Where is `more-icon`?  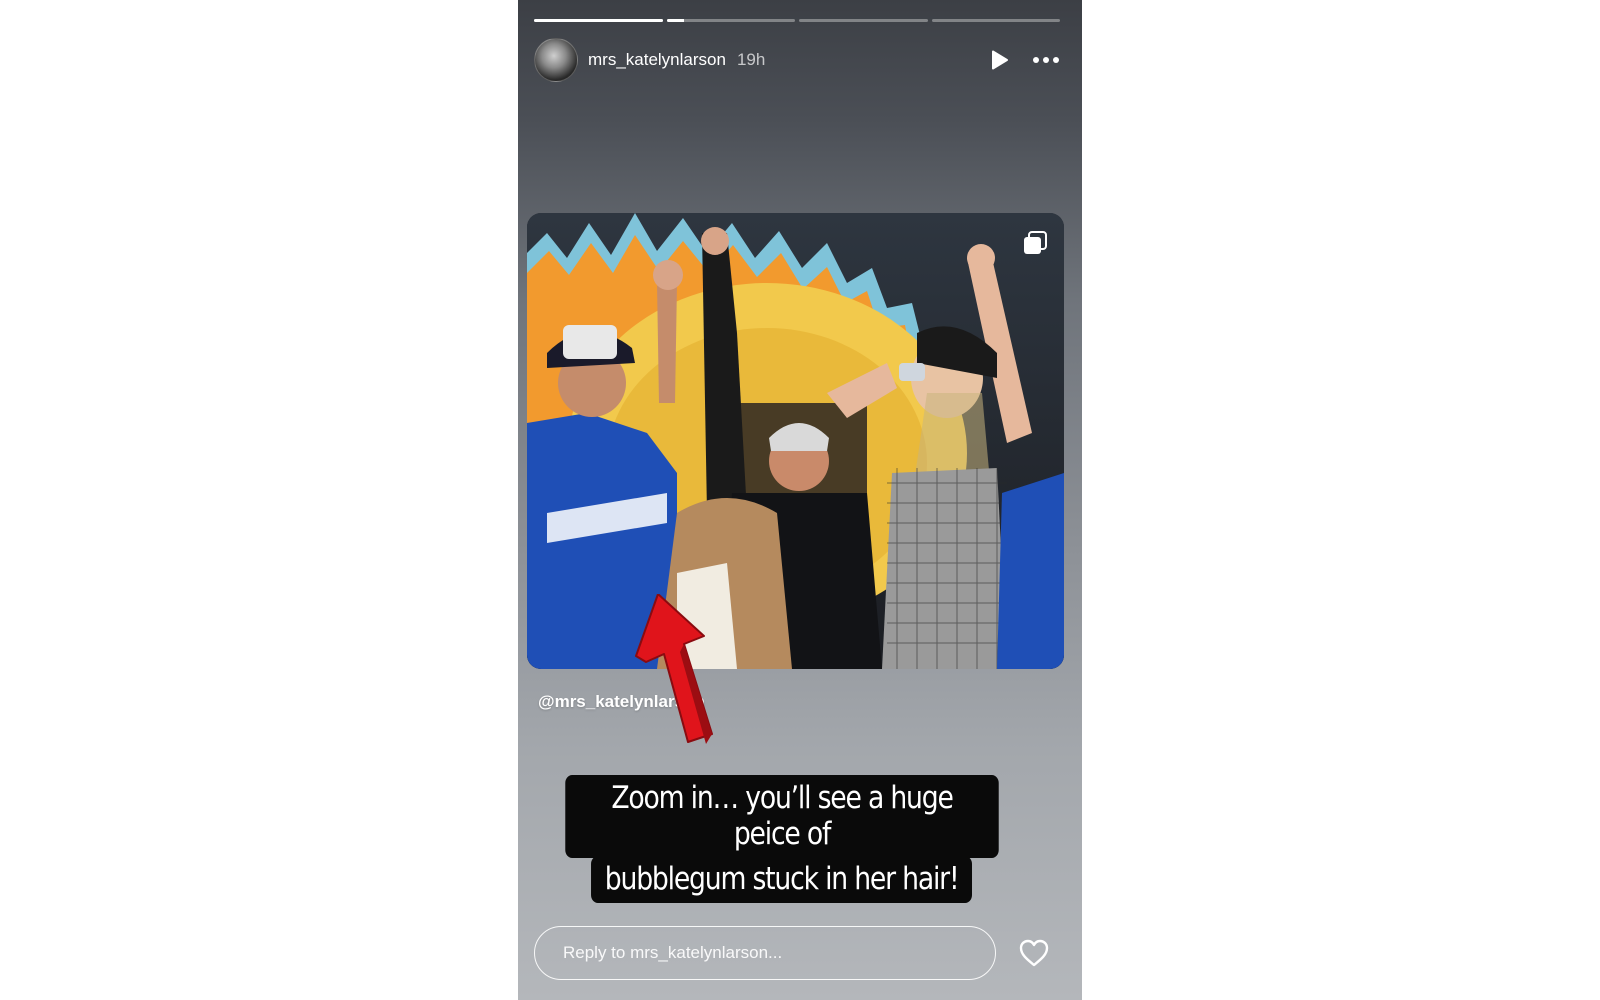 more-icon is located at coordinates (1046, 60).